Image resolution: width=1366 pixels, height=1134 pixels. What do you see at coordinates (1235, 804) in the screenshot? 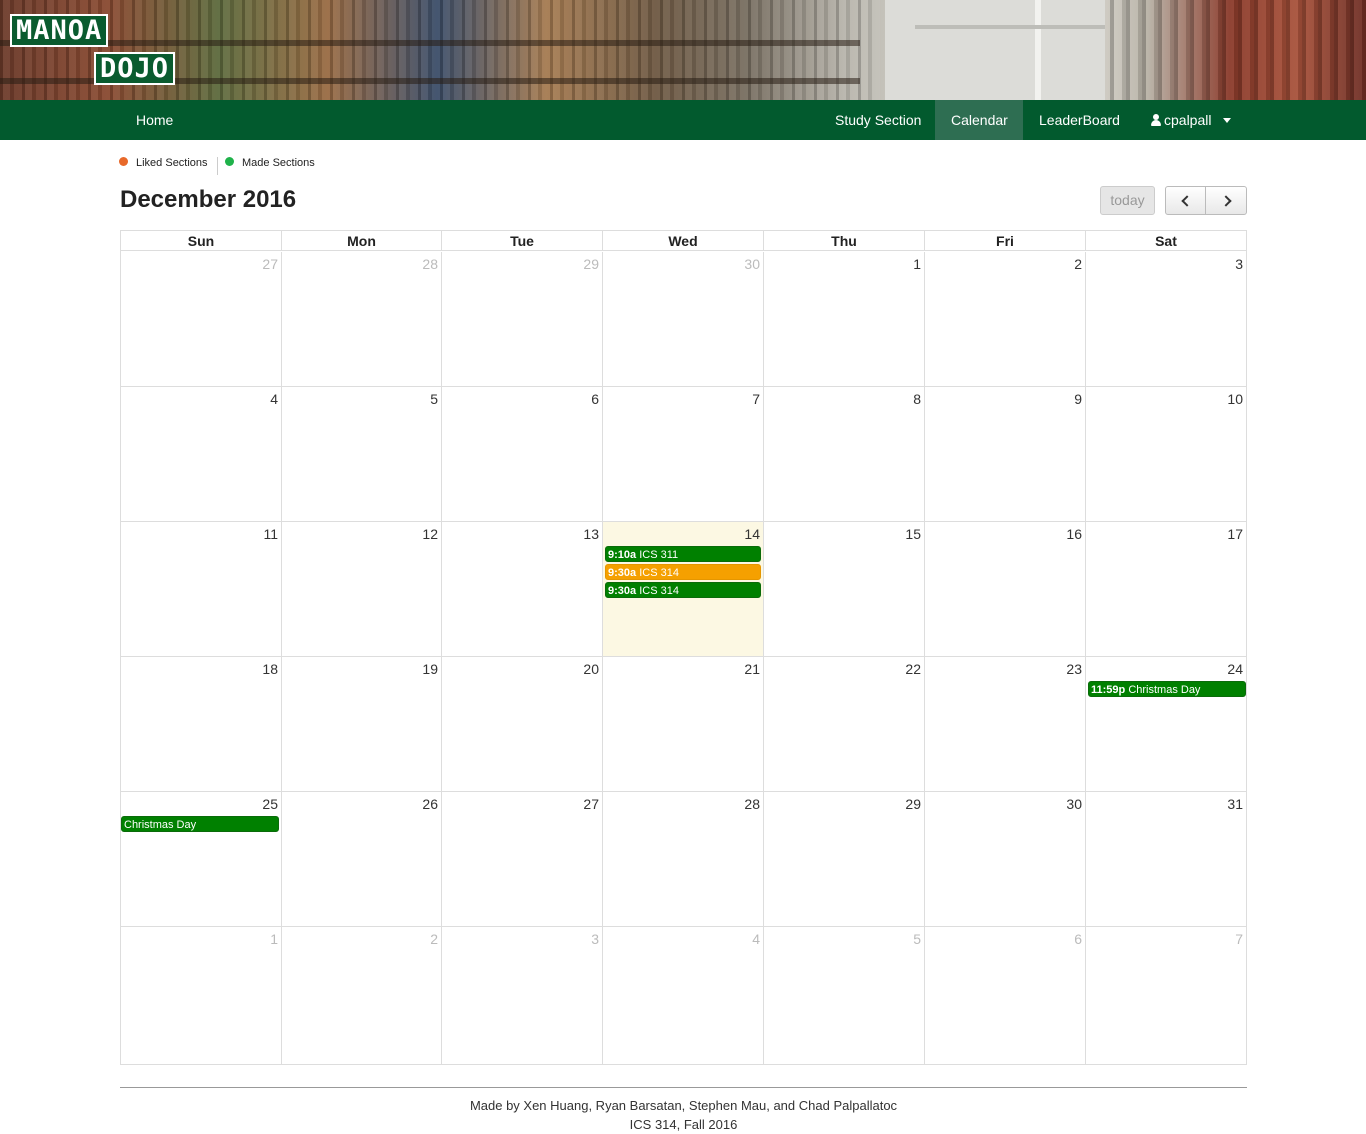
I see `day-number: 31` at bounding box center [1235, 804].